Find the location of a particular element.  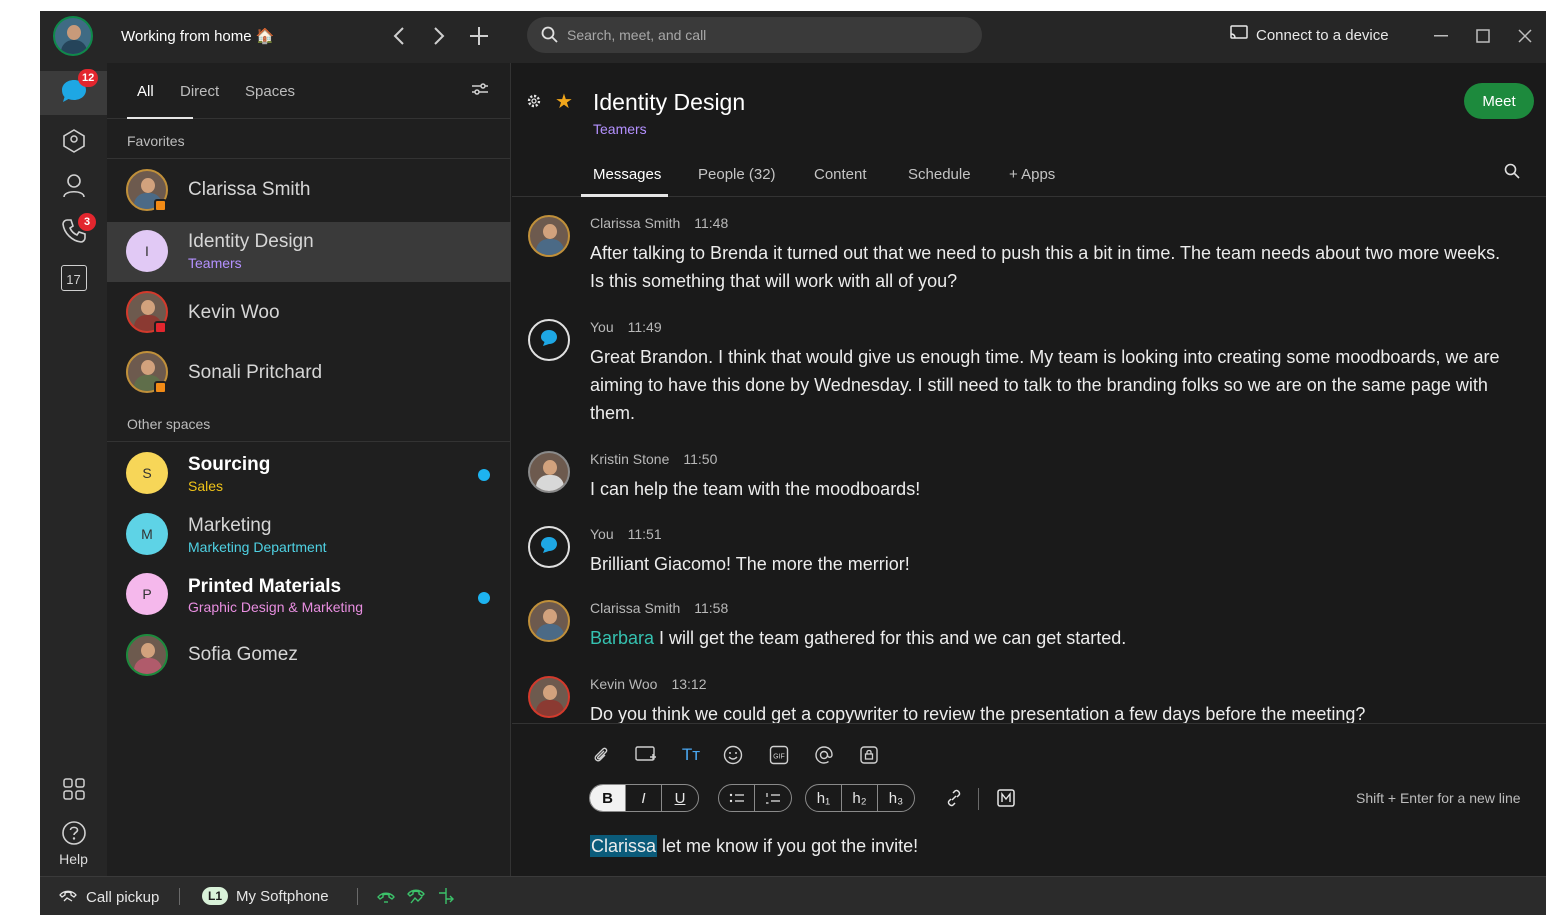

item-name: Clarissa Smith is located at coordinates (249, 189).